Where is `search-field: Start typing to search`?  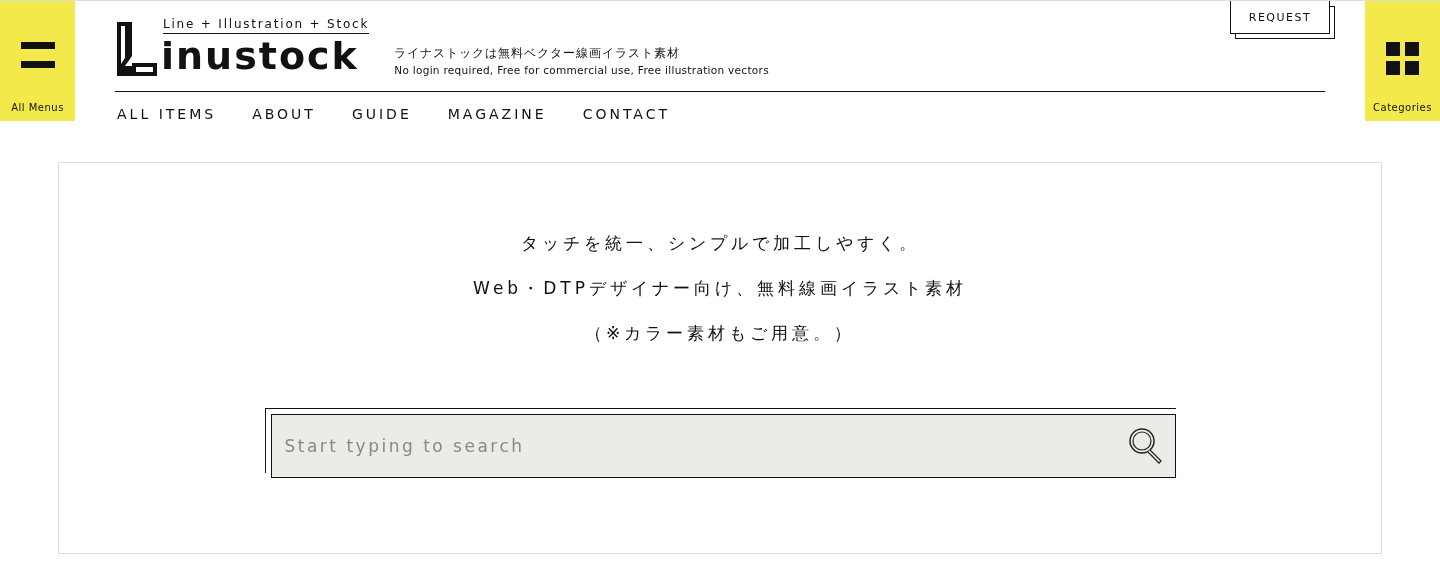
search-field: Start typing to search is located at coordinates (723, 446).